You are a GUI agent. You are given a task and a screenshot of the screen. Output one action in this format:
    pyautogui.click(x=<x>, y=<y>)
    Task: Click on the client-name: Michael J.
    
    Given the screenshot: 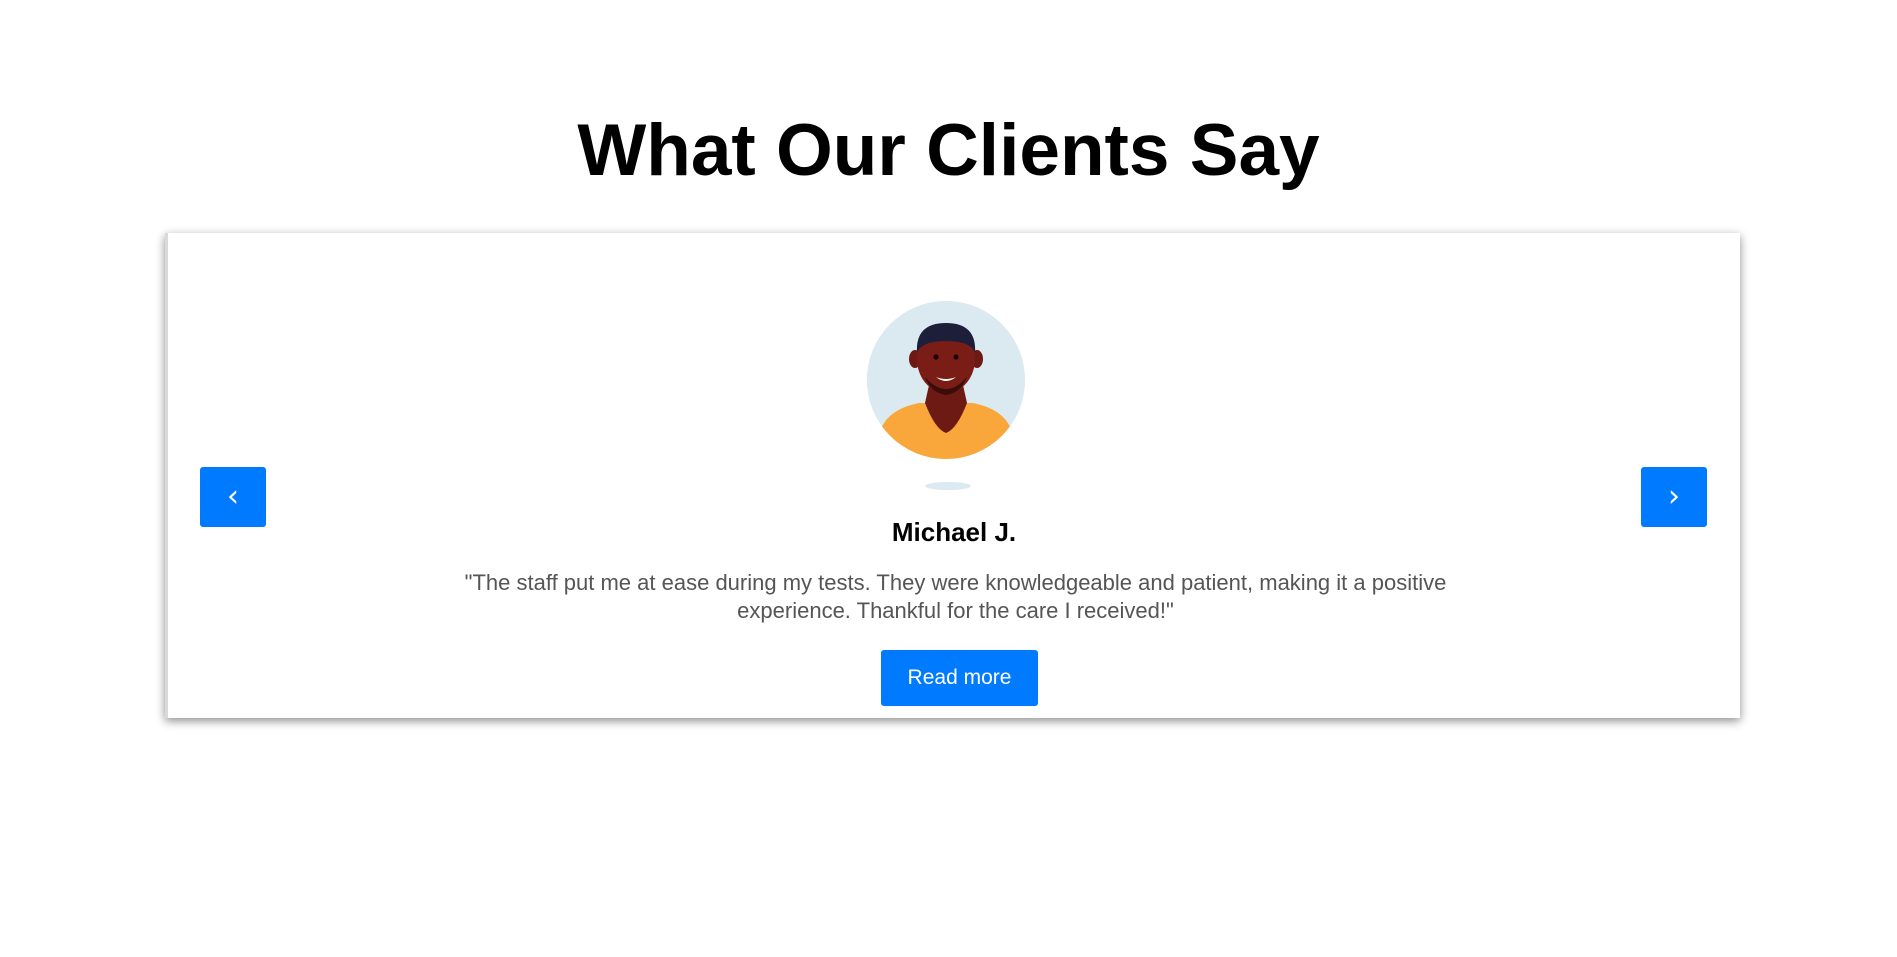 What is the action you would take?
    pyautogui.click(x=954, y=532)
    